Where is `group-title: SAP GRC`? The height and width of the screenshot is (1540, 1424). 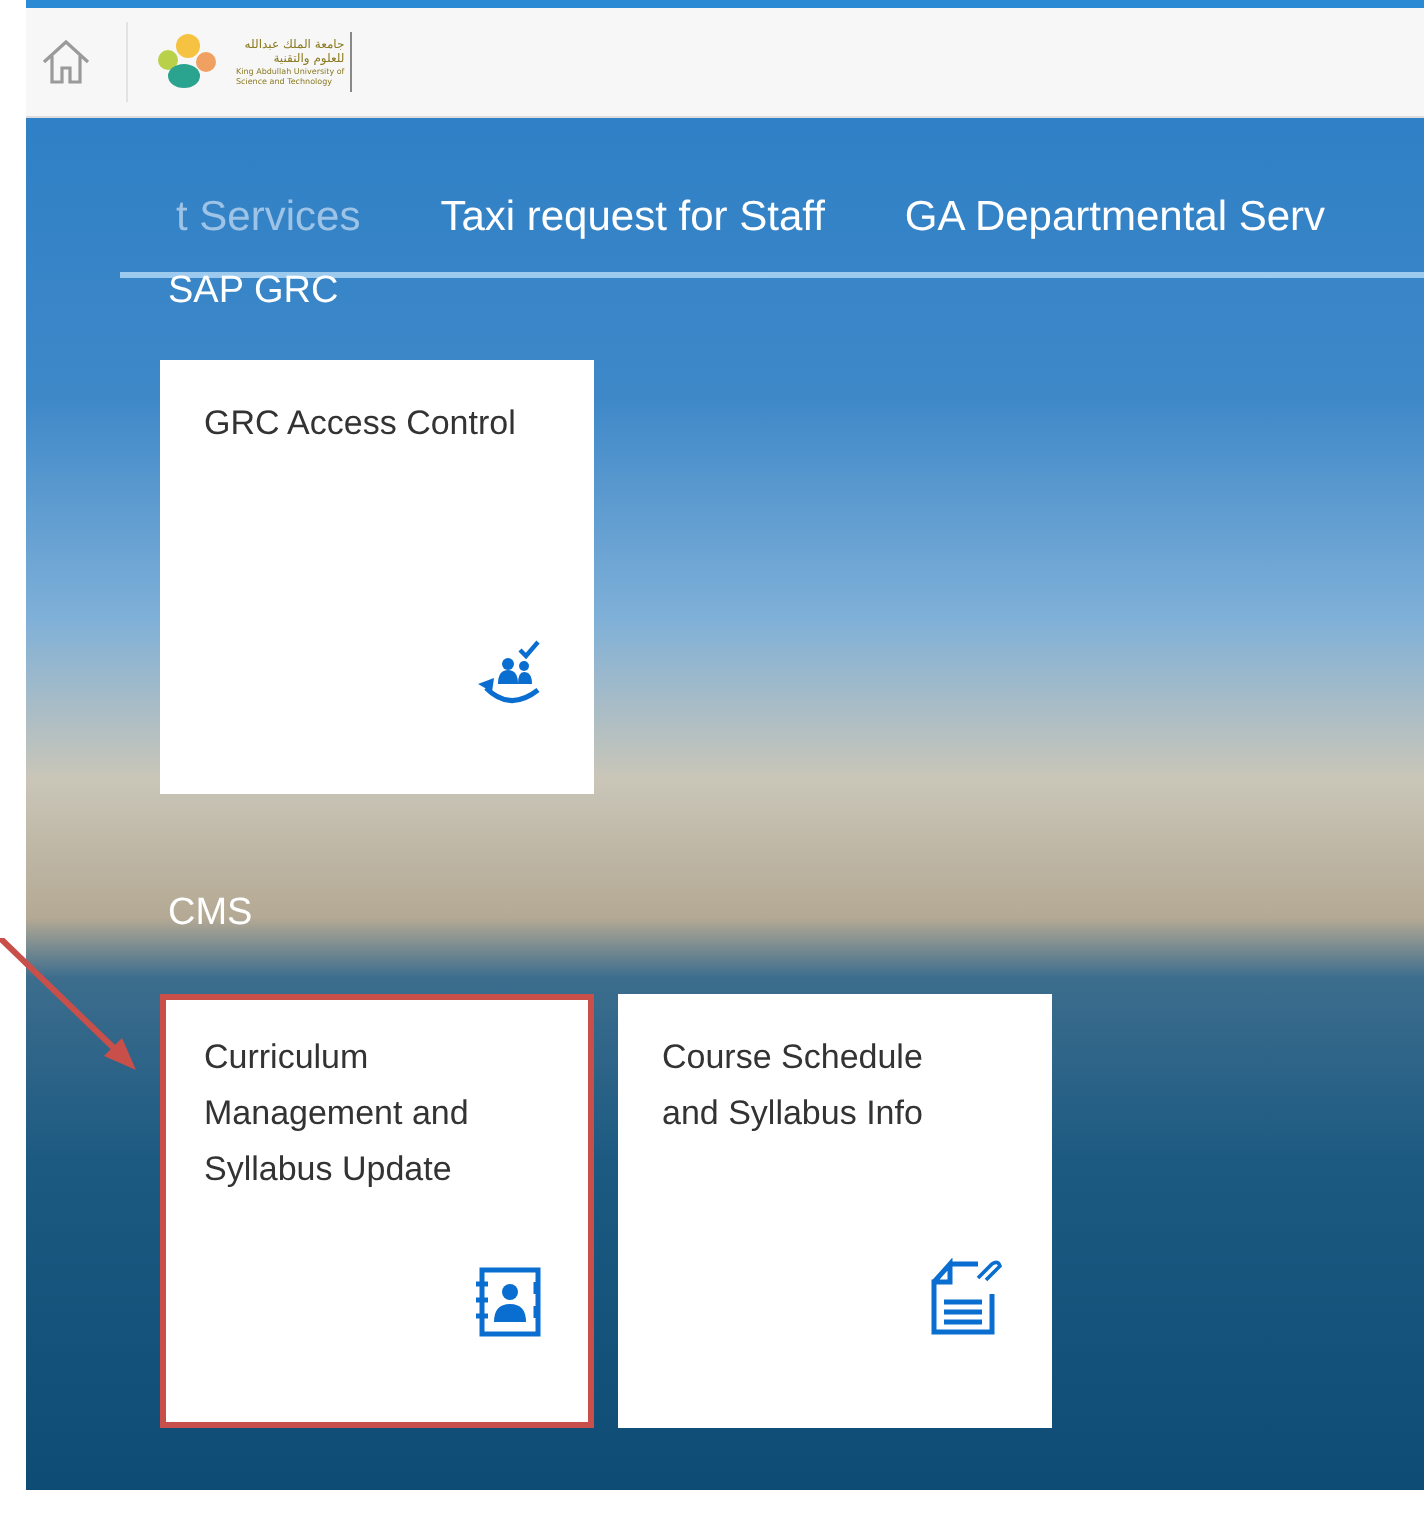
group-title: SAP GRC is located at coordinates (254, 292).